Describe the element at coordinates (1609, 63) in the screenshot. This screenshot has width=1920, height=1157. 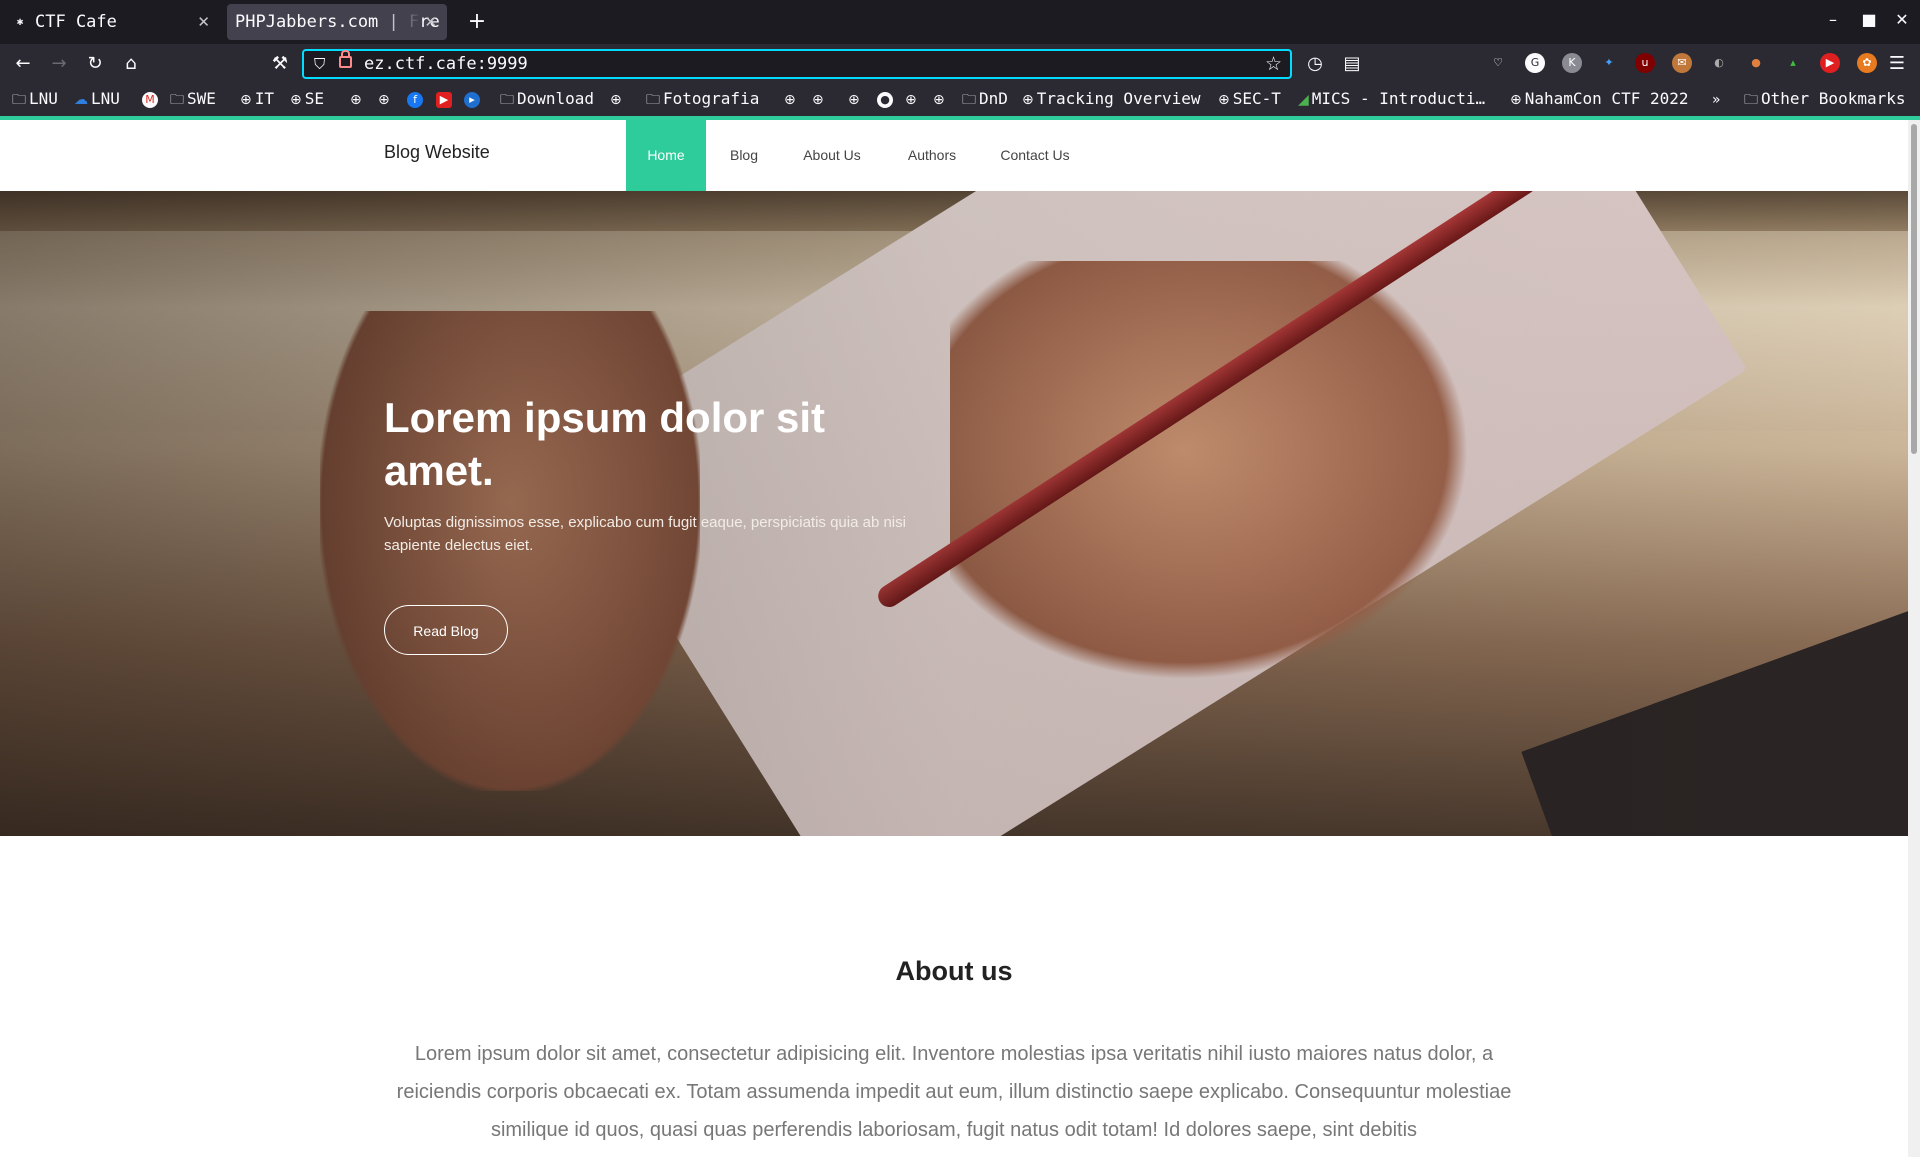
I see `extension-blue-icon: ✦` at that location.